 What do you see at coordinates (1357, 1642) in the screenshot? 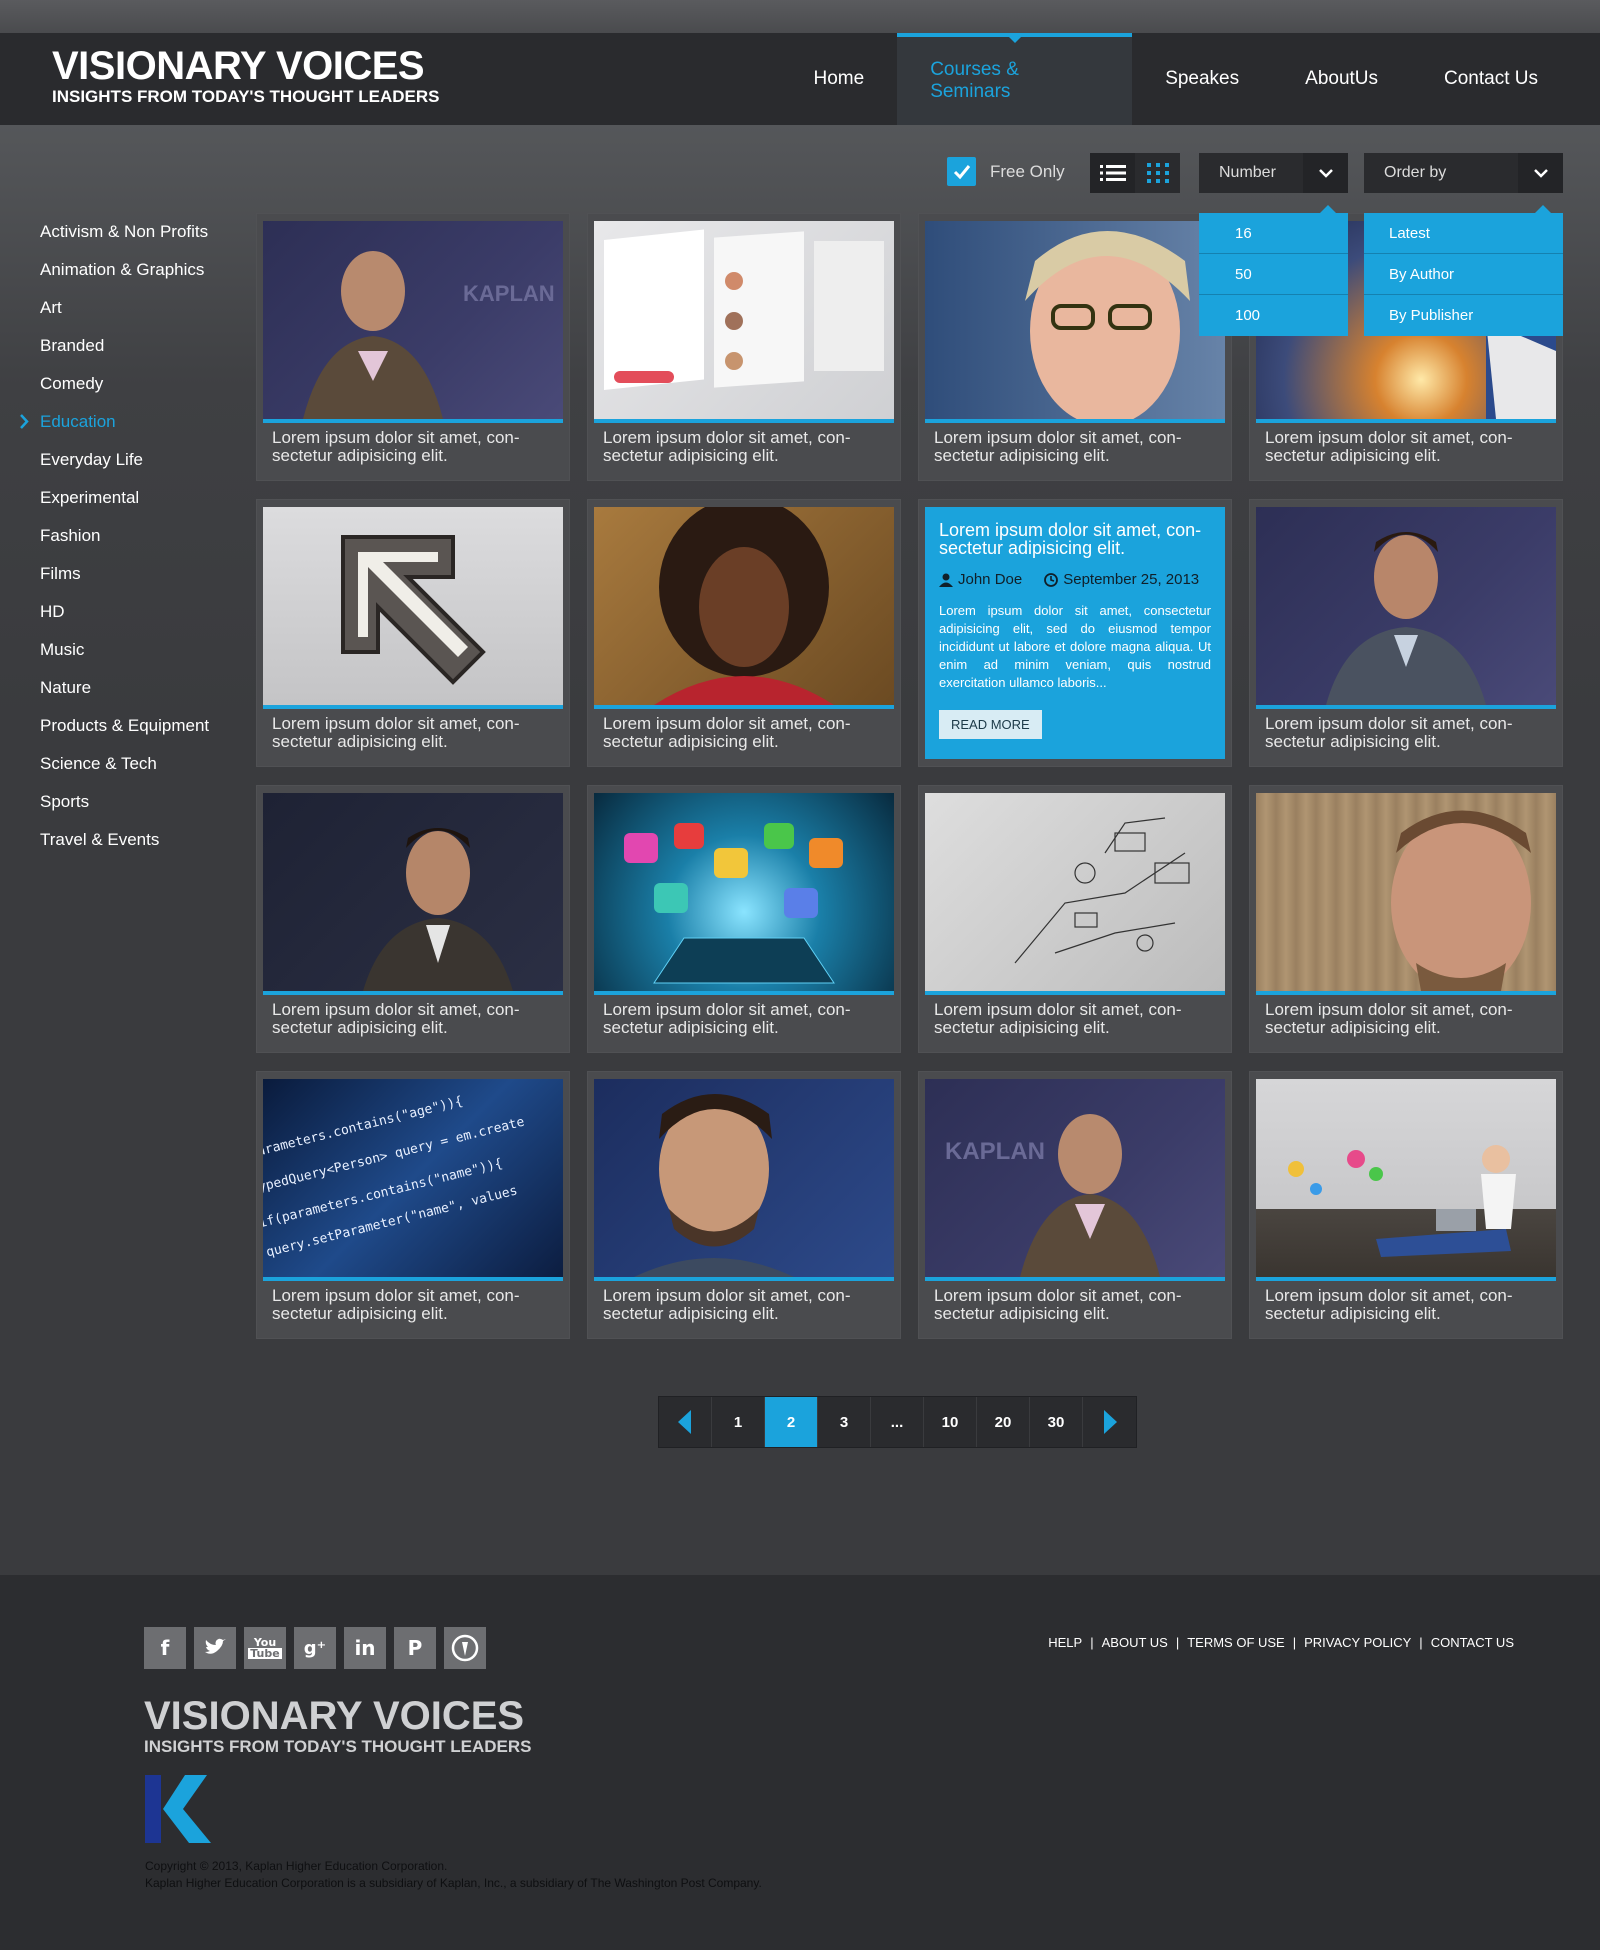
I see `footer-link-privacy: PRIVACY POLICY` at bounding box center [1357, 1642].